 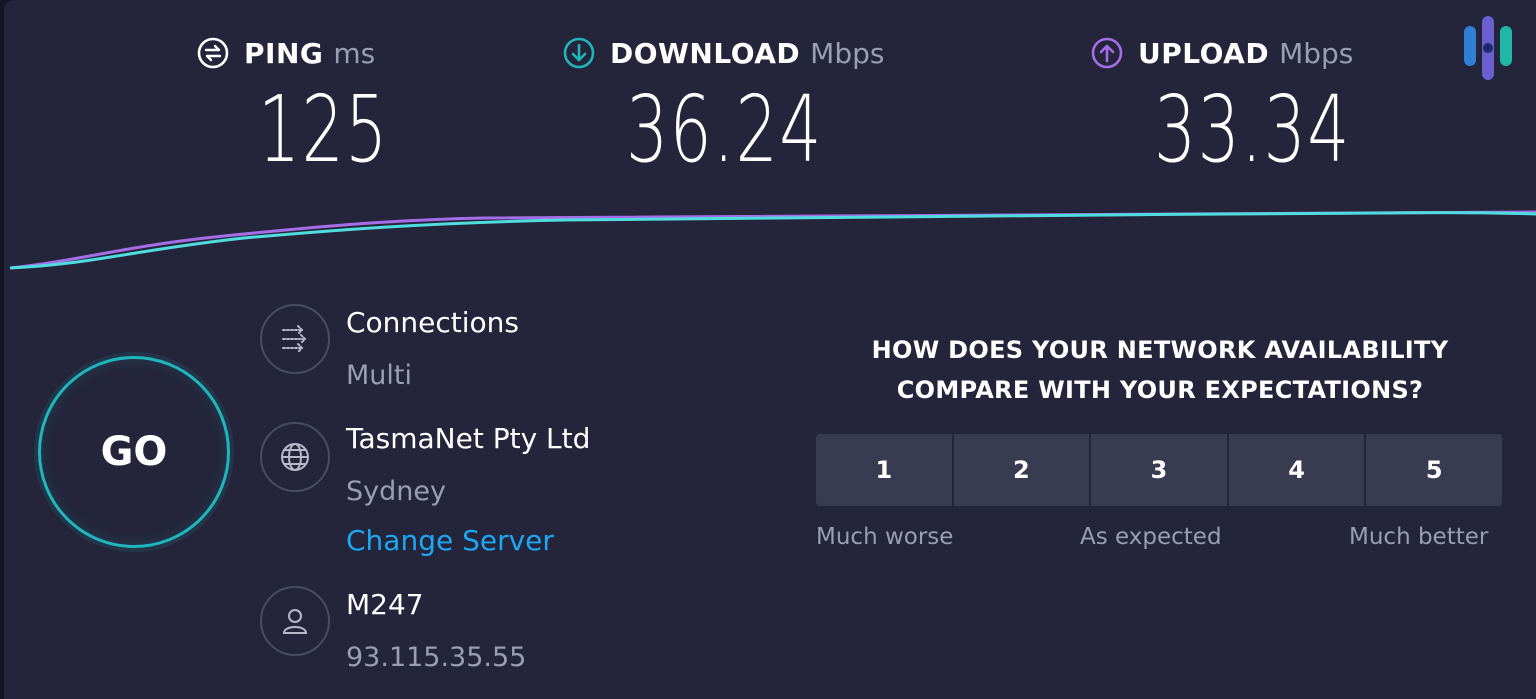 What do you see at coordinates (1316, 53) in the screenshot?
I see `upload-unit: Mbps` at bounding box center [1316, 53].